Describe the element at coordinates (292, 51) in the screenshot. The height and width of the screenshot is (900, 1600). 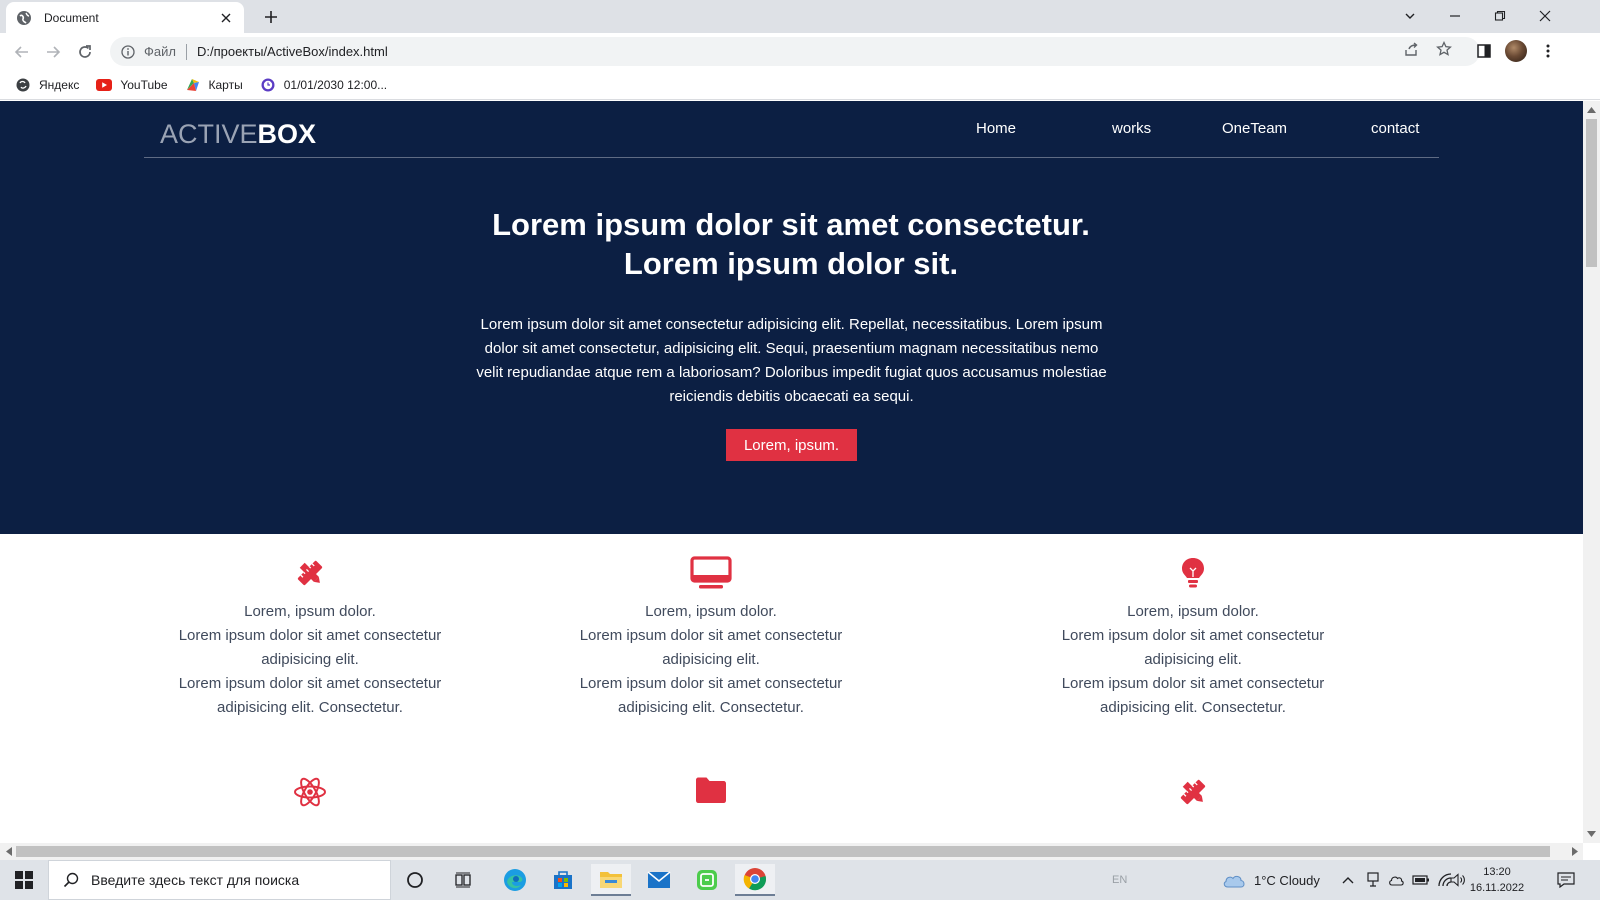
I see `url-text: D:/проекты/ActiveBox/index.html` at that location.